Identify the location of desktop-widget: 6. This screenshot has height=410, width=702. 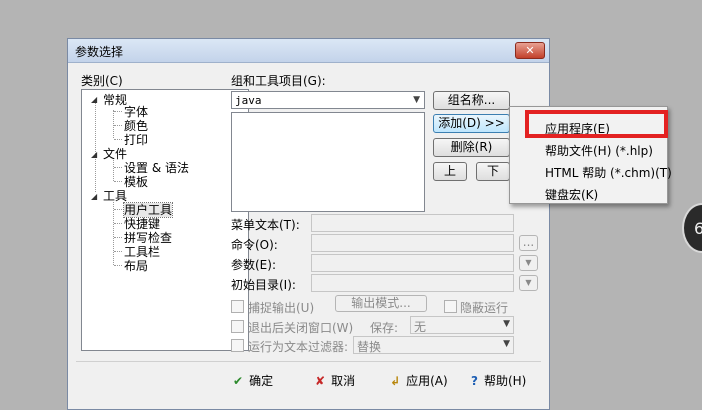
(692, 228).